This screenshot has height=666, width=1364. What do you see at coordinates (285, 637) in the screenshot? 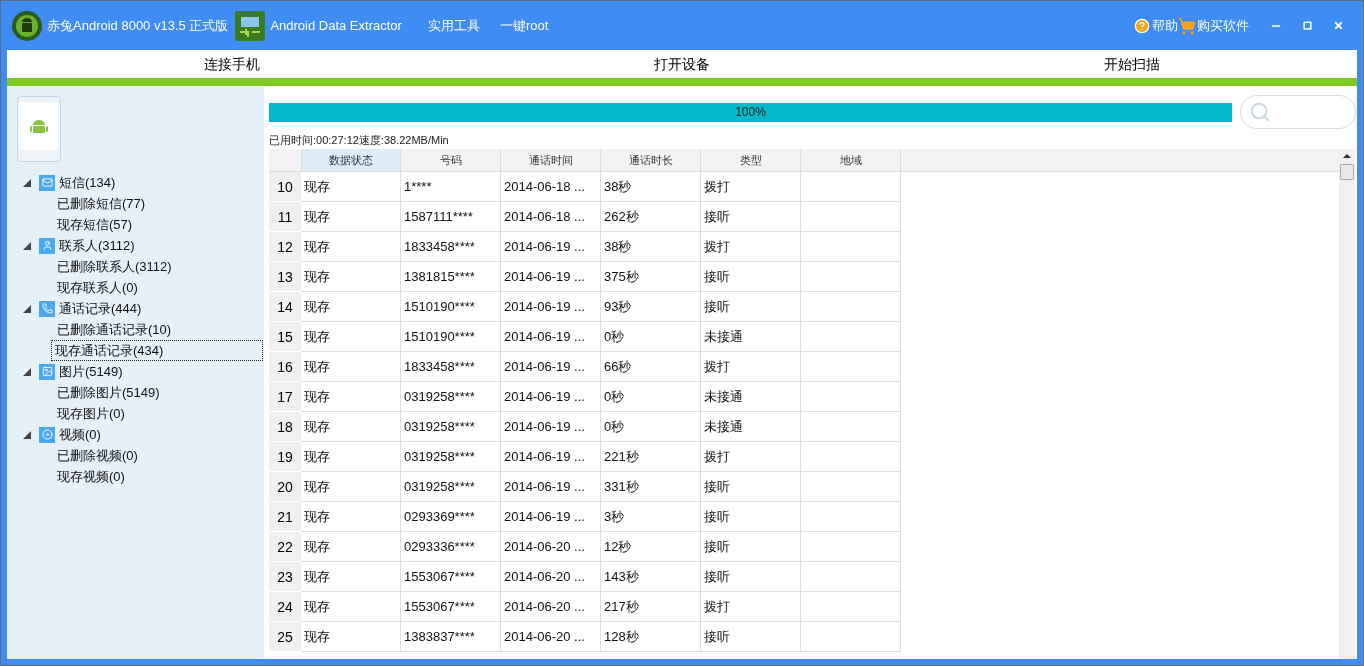
I see `row-number: 25` at bounding box center [285, 637].